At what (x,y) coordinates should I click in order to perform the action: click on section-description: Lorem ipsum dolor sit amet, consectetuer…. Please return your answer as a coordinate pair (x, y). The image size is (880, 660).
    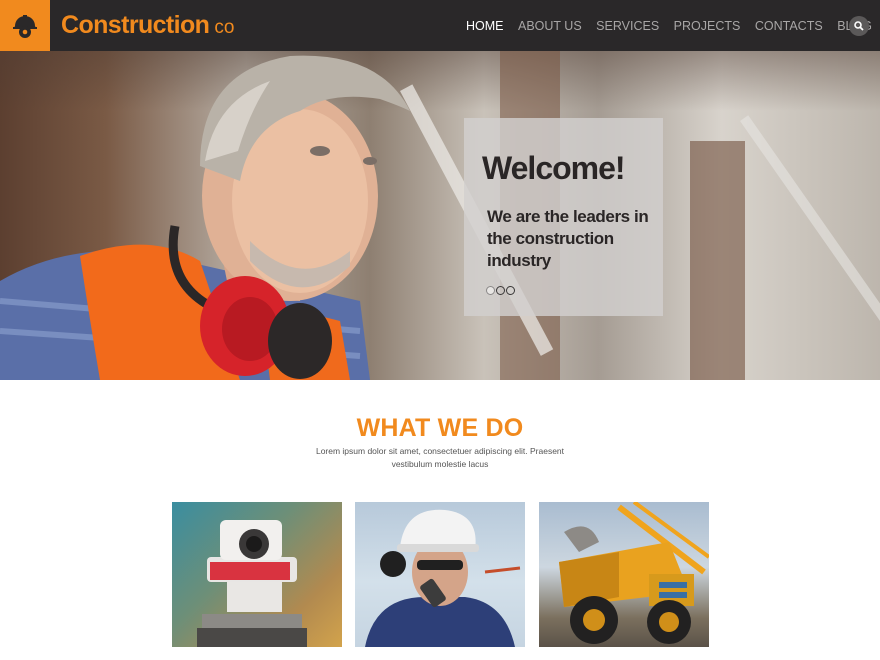
    Looking at the image, I should click on (440, 457).